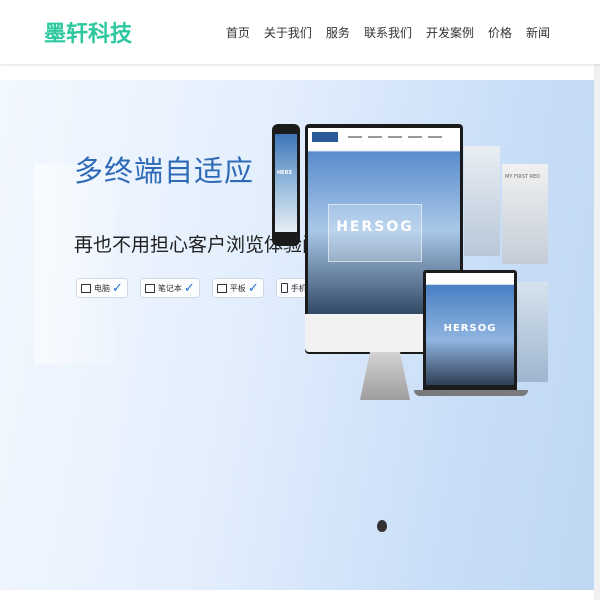 Image resolution: width=600 pixels, height=600 pixels. Describe the element at coordinates (538, 32) in the screenshot. I see `nav-news: 新闻` at that location.